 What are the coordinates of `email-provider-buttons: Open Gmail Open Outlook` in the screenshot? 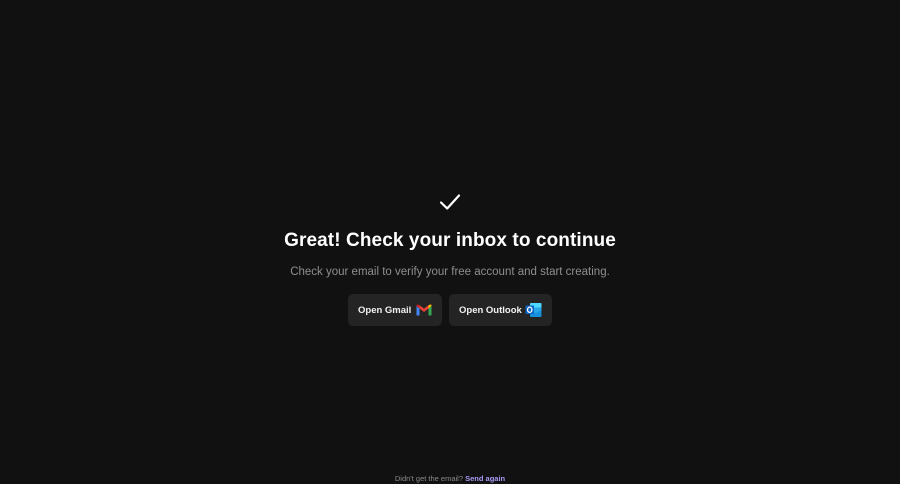 It's located at (450, 310).